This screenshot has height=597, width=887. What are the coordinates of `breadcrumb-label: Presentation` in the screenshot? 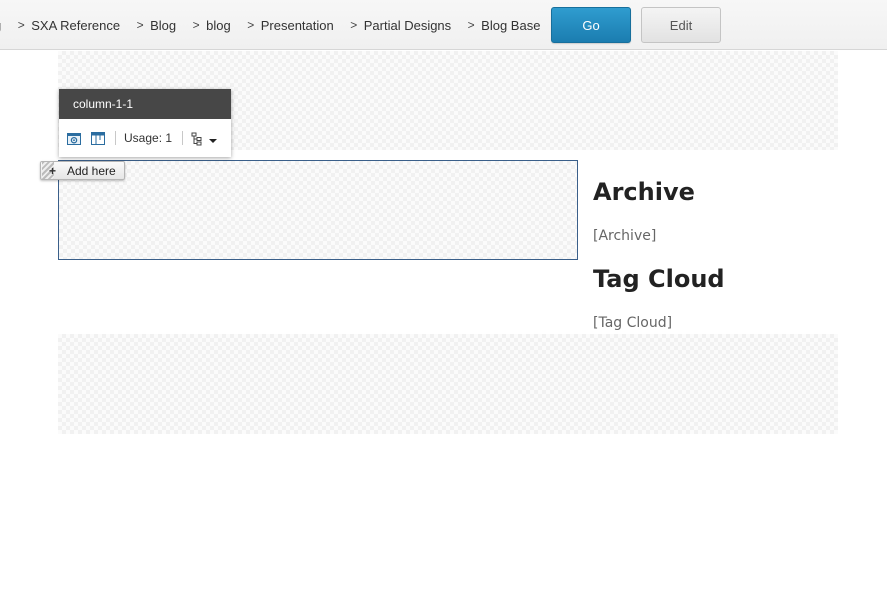 It's located at (297, 25).